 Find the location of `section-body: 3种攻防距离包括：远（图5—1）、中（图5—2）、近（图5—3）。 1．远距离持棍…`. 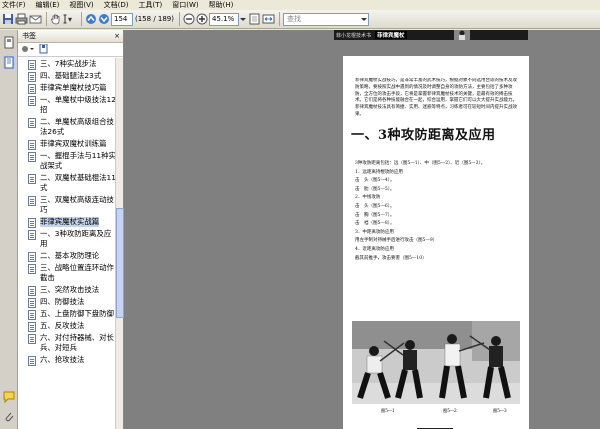

section-body: 3种攻防距离包括：远（图5—1）、中（图5—2）、近（图5—3）。 1．远距离持棍… is located at coordinates (437, 211).